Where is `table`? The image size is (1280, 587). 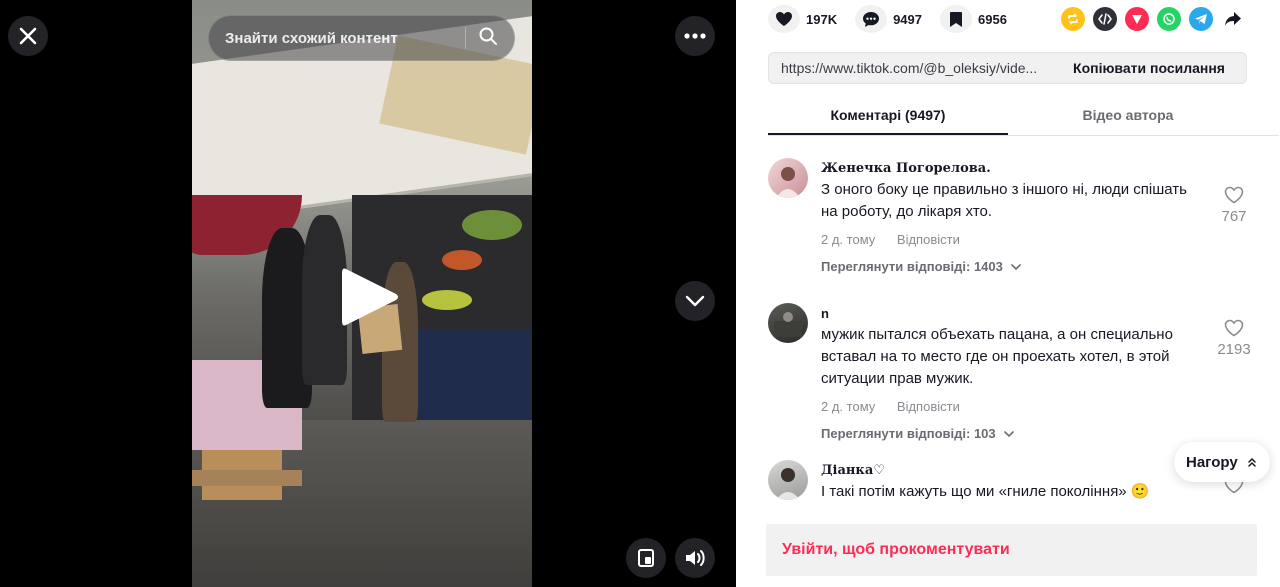
table is located at coordinates (247, 478).